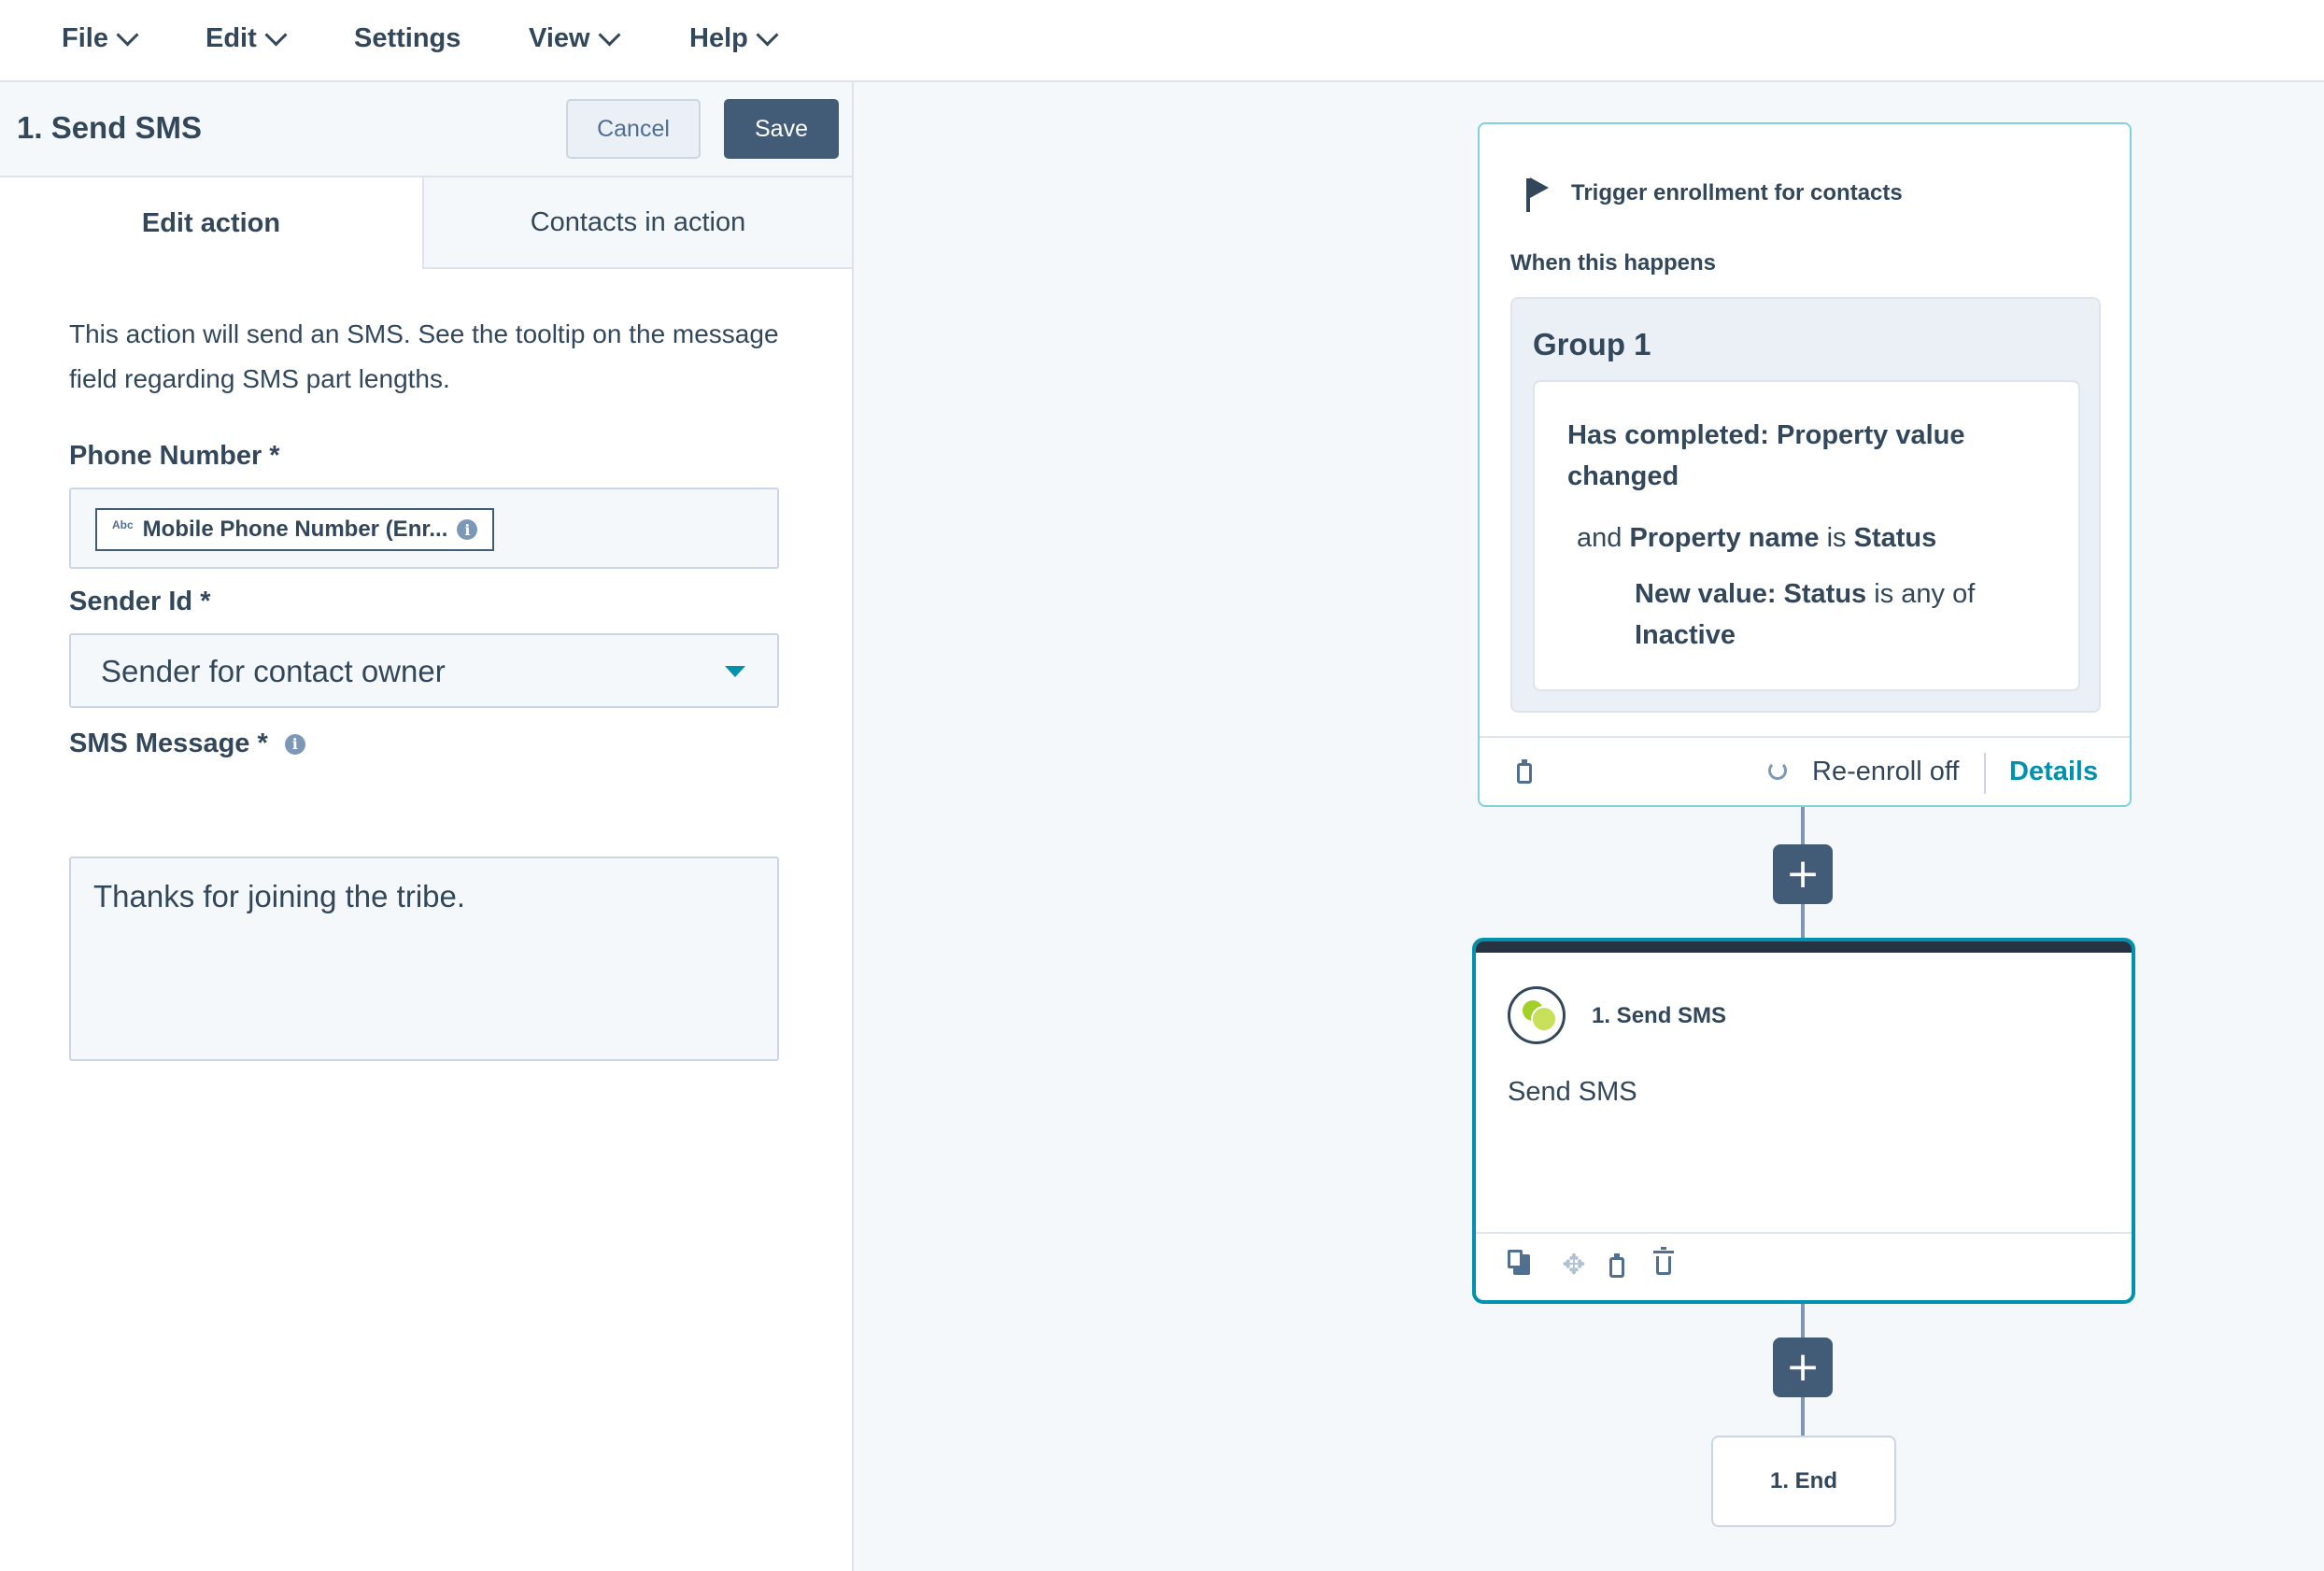  Describe the element at coordinates (1803, 1121) in the screenshot. I see `send-sms-action-card: 1. Send SMS Send SMS ✥` at that location.